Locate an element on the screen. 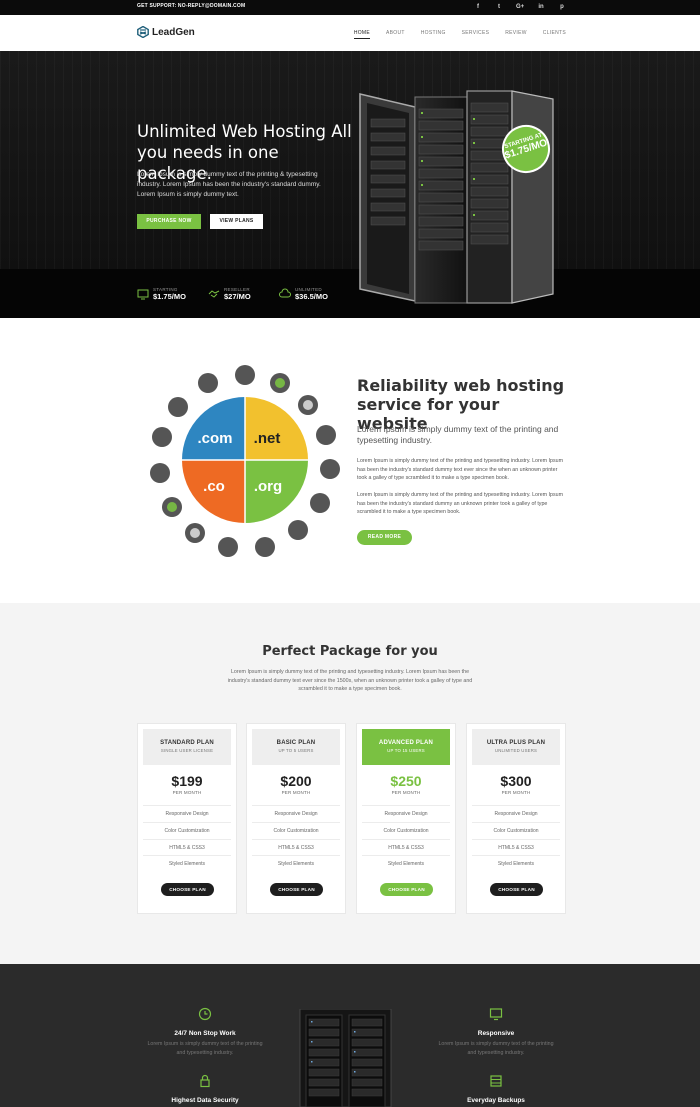  nav-item-services: SERVICES is located at coordinates (476, 34).